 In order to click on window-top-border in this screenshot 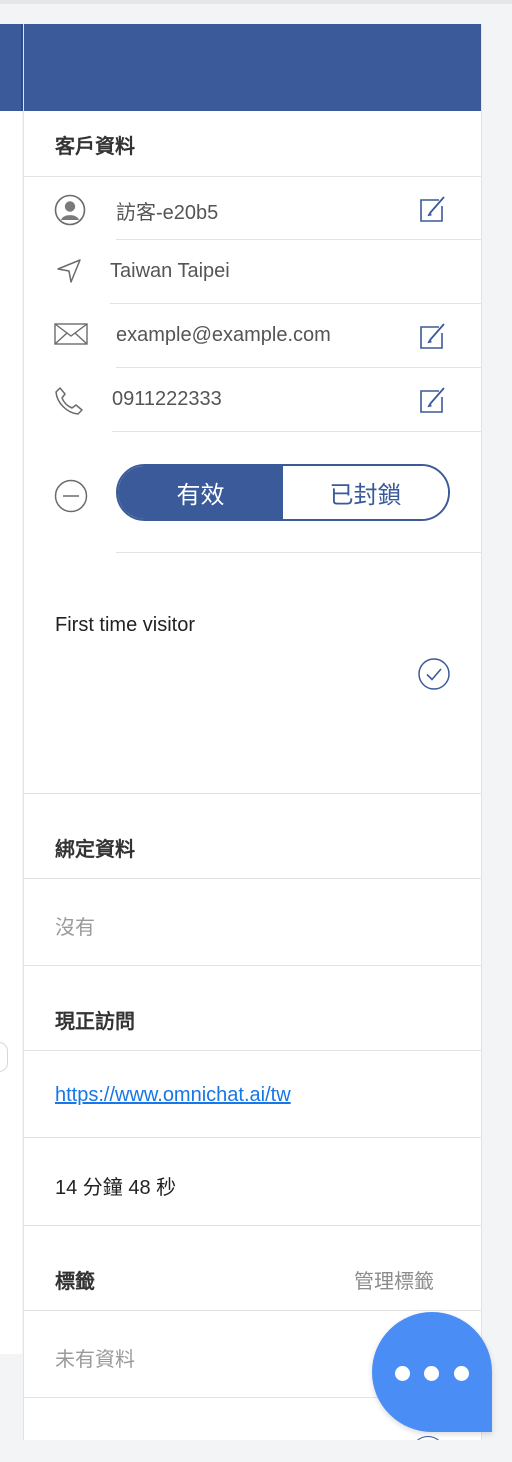, I will do `click(256, 2)`.